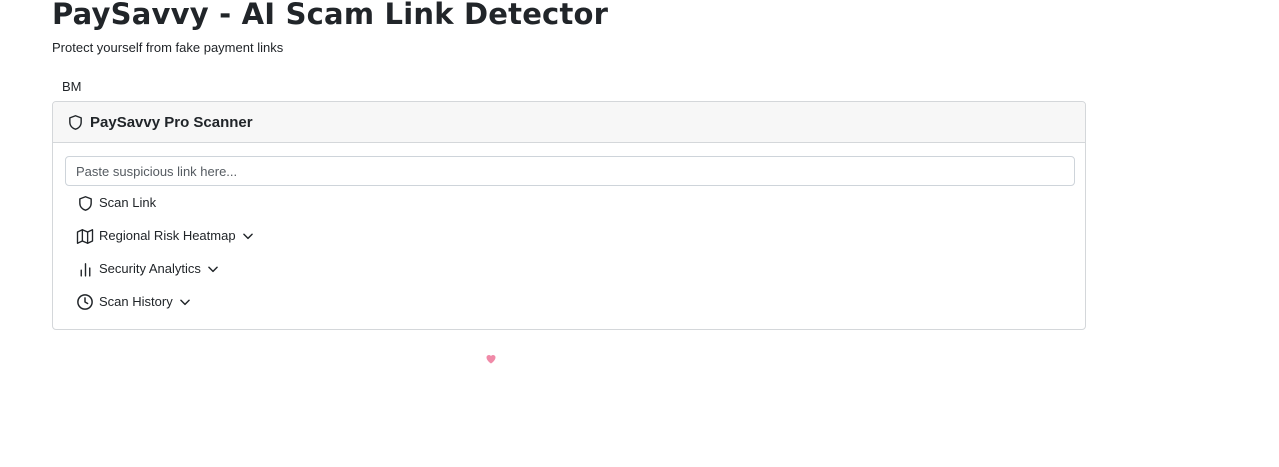  I want to click on scanner-title: PaySavvy Pro Scanner, so click(171, 122).